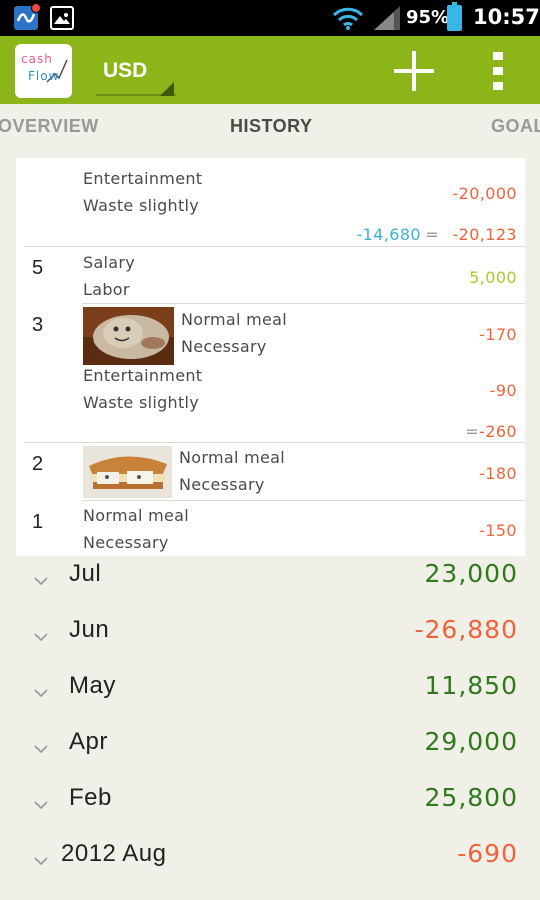 This screenshot has height=900, width=540. Describe the element at coordinates (38, 325) in the screenshot. I see `day-number: 3` at that location.